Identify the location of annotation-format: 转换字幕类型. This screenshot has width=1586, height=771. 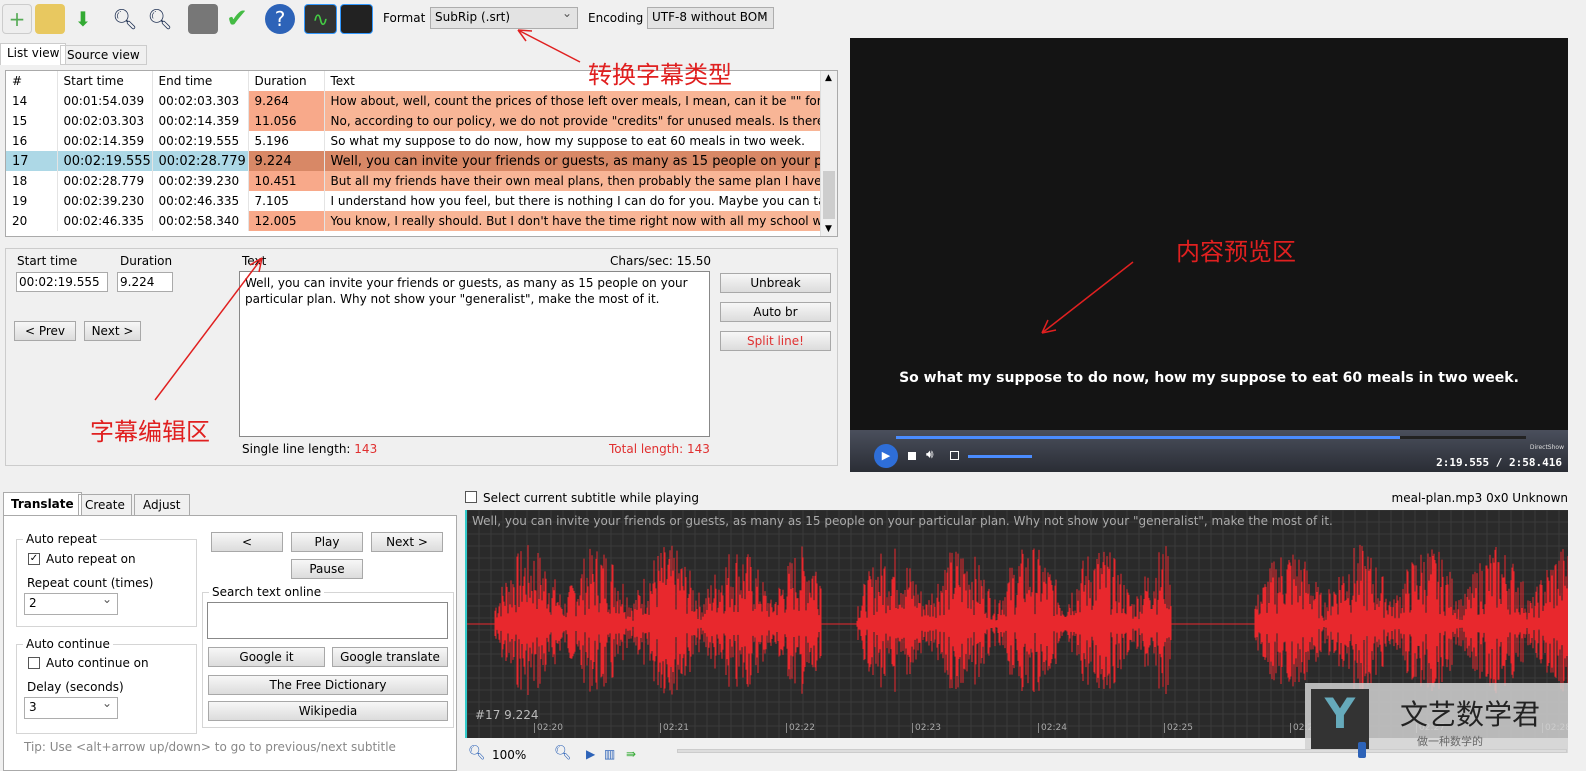
(660, 75).